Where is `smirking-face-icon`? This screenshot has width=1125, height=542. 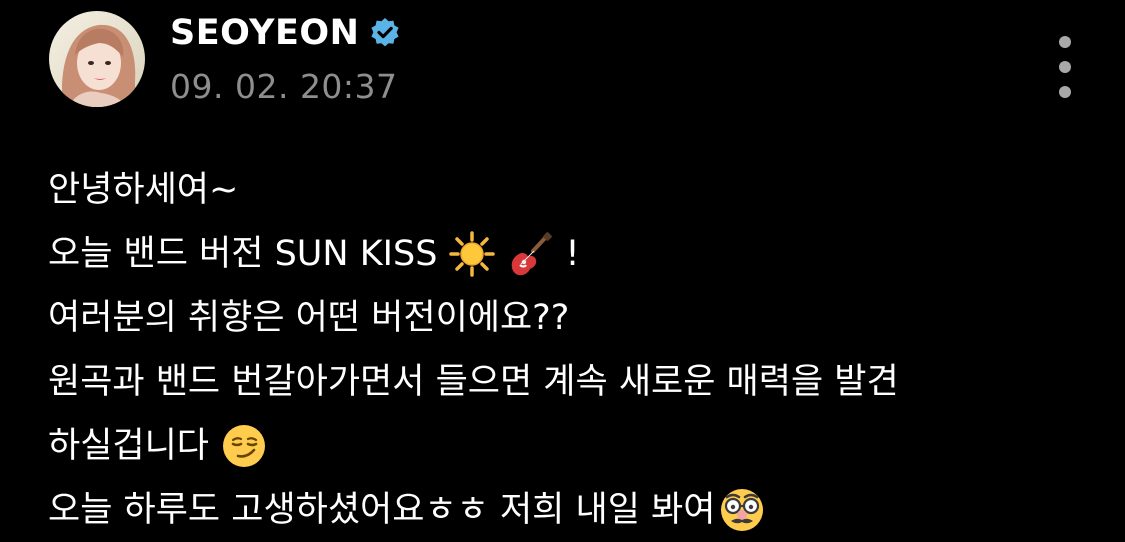 smirking-face-icon is located at coordinates (244, 446).